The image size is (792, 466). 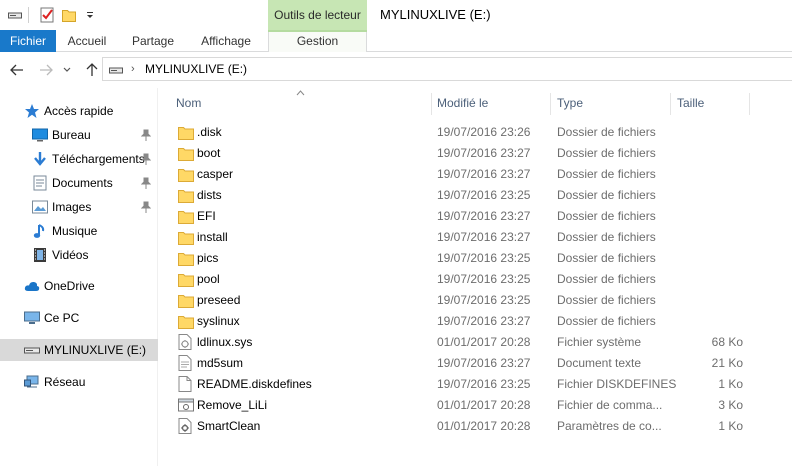 I want to click on computer-icon, so click(x=32, y=318).